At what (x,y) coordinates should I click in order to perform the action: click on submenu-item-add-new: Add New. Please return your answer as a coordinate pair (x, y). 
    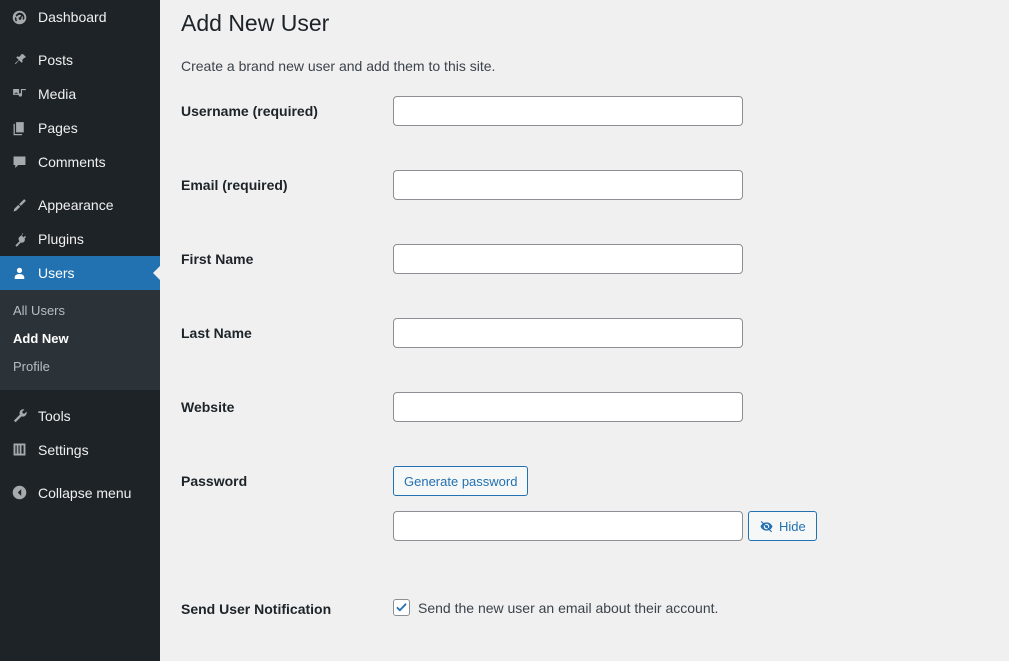
    Looking at the image, I should click on (80, 339).